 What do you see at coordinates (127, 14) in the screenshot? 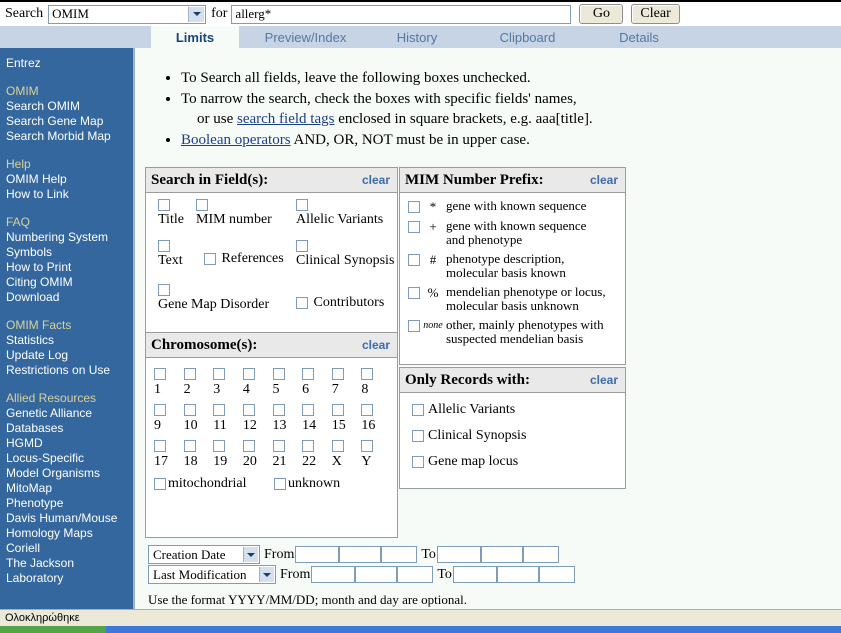
I see `database-select: OMIM` at bounding box center [127, 14].